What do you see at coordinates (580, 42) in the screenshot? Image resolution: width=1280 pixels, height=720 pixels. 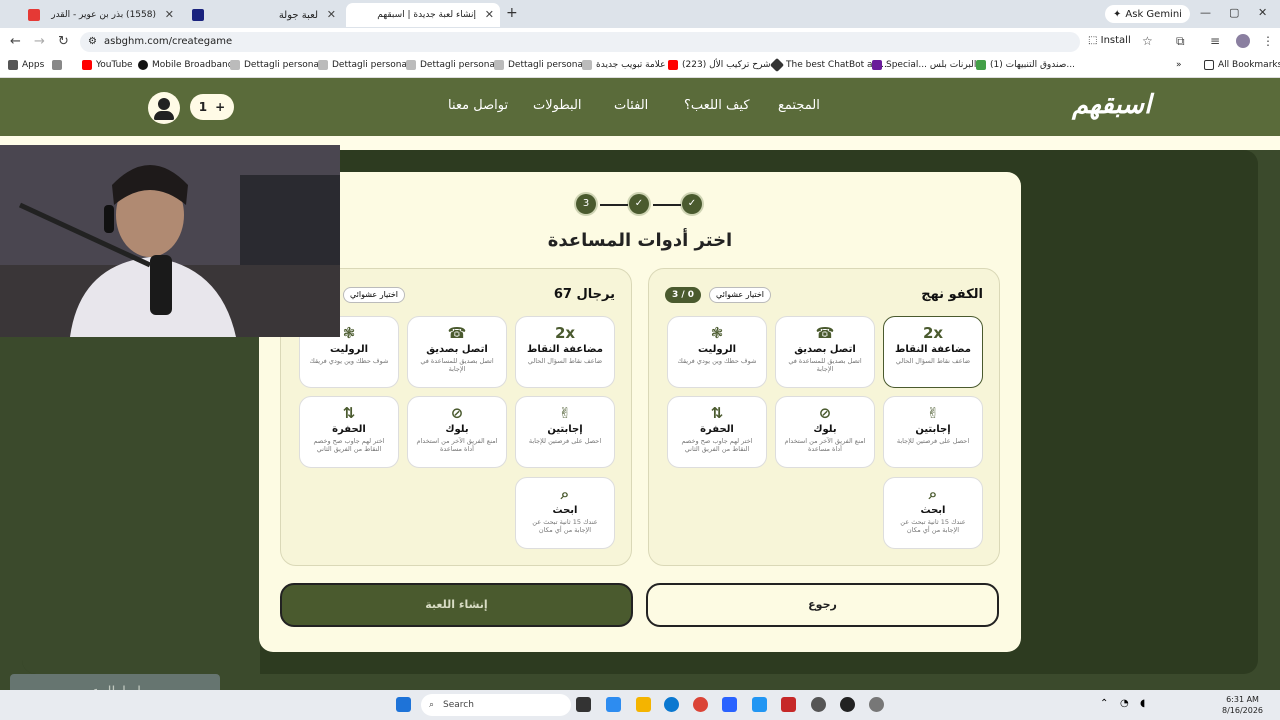 I see `url-field: ⚙ asbghm.com/creategame` at bounding box center [580, 42].